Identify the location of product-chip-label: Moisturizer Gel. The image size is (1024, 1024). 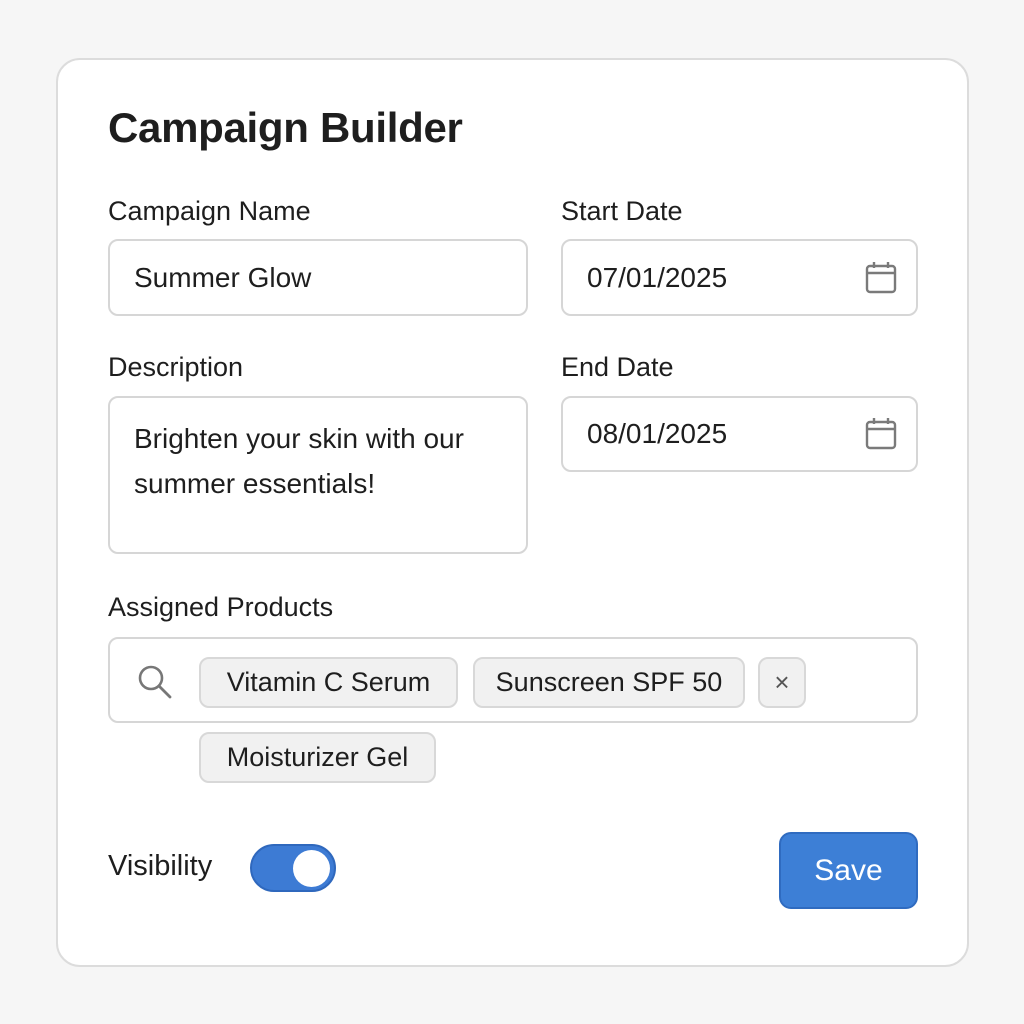
(317, 757).